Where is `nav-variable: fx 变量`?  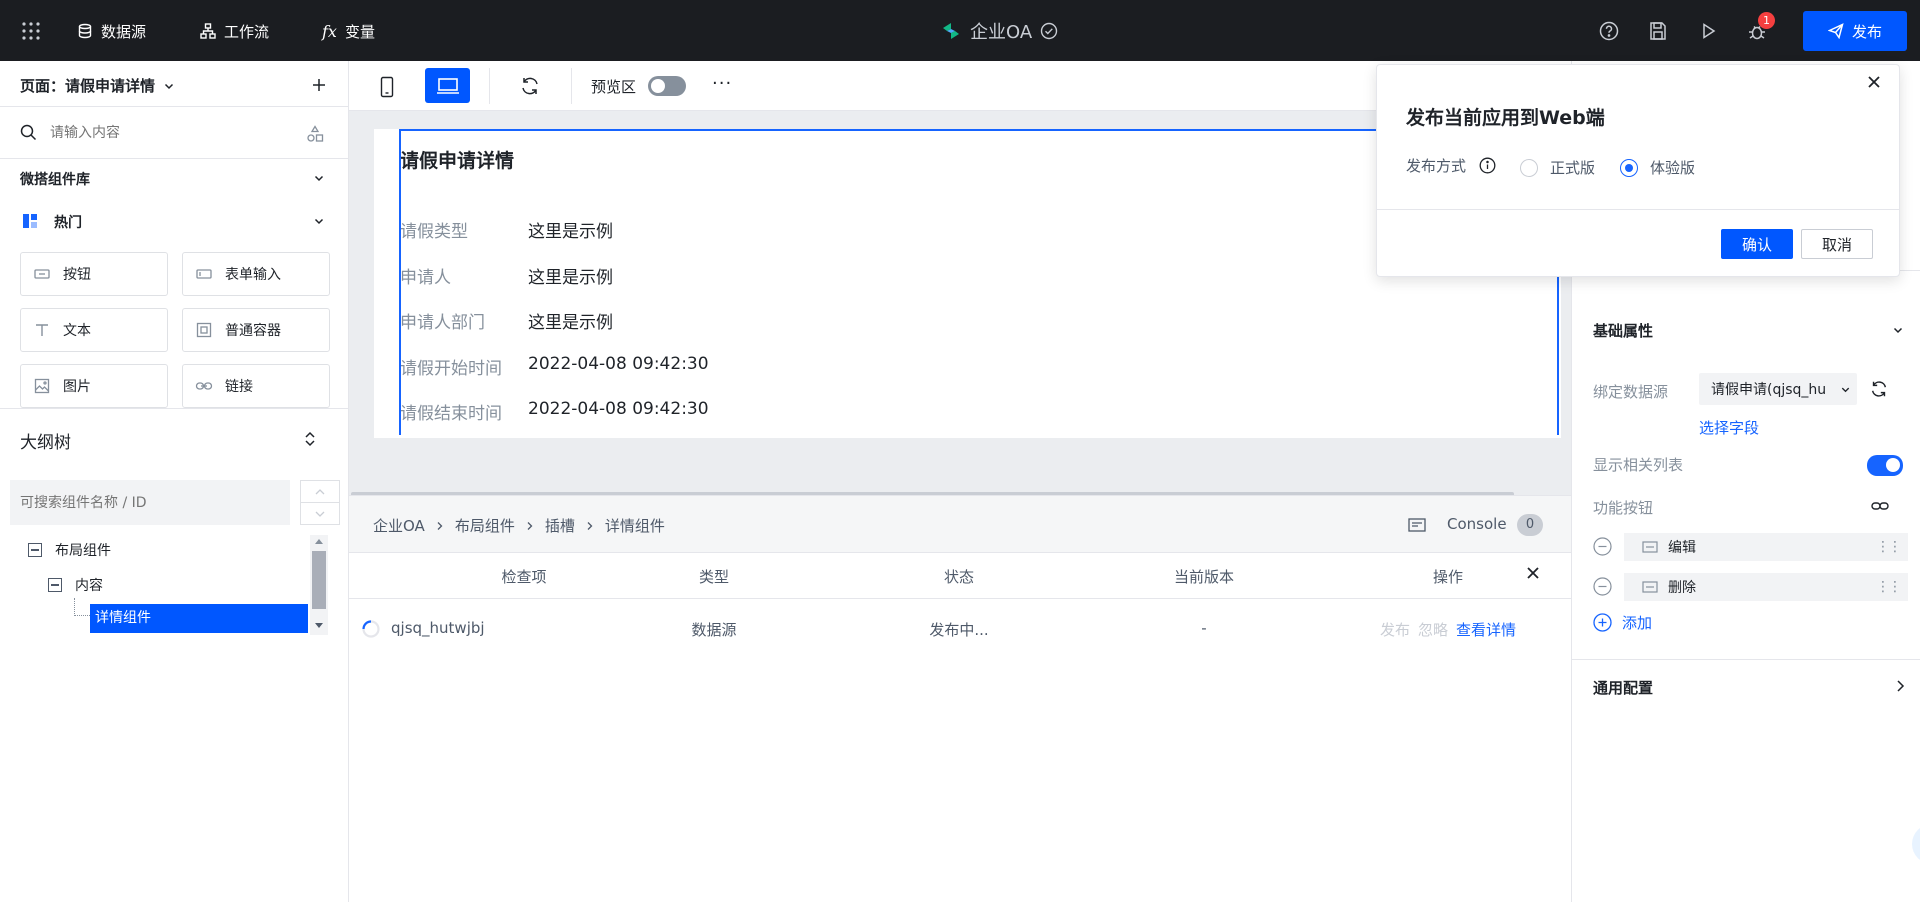
nav-variable: fx 变量 is located at coordinates (348, 31).